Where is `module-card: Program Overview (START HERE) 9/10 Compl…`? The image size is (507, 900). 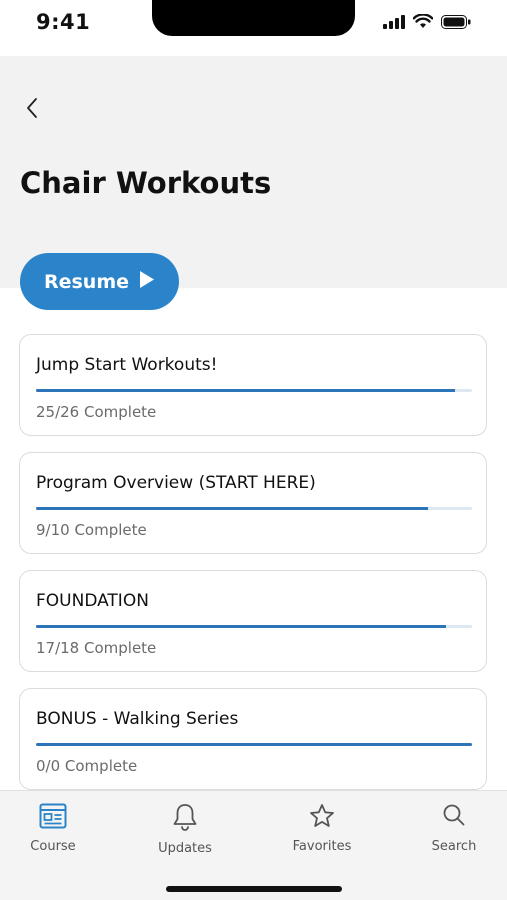
module-card: Program Overview (START HERE) 9/10 Compl… is located at coordinates (253, 503).